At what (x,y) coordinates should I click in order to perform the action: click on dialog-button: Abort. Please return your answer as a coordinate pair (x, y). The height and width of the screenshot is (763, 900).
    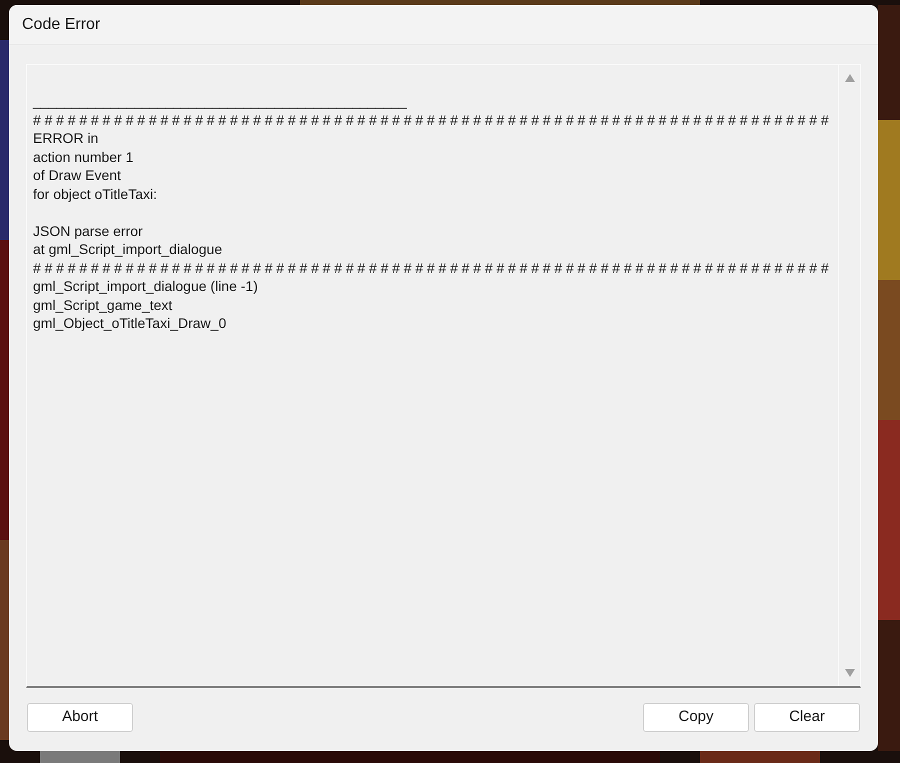
    Looking at the image, I should click on (80, 717).